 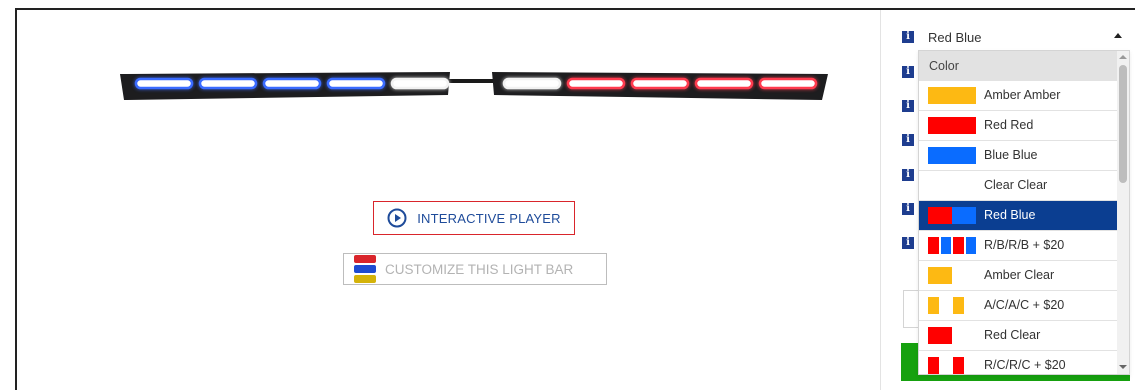 I want to click on customize-light-bar-button: CUSTOMIZE THIS LIGHT BAR, so click(x=475, y=269).